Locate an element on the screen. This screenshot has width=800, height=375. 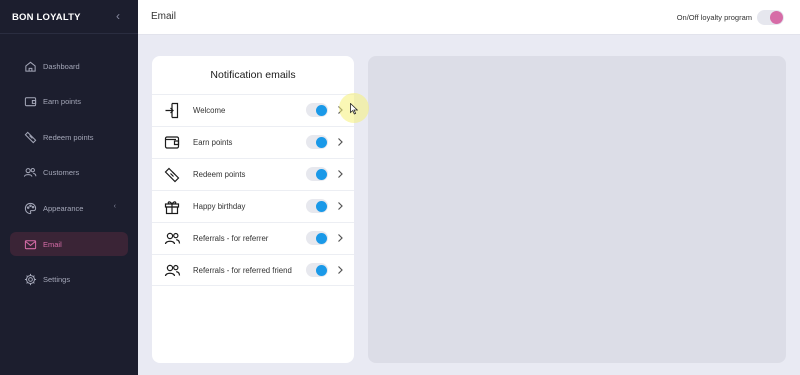
mouse-cursor-icon is located at coordinates (354, 109).